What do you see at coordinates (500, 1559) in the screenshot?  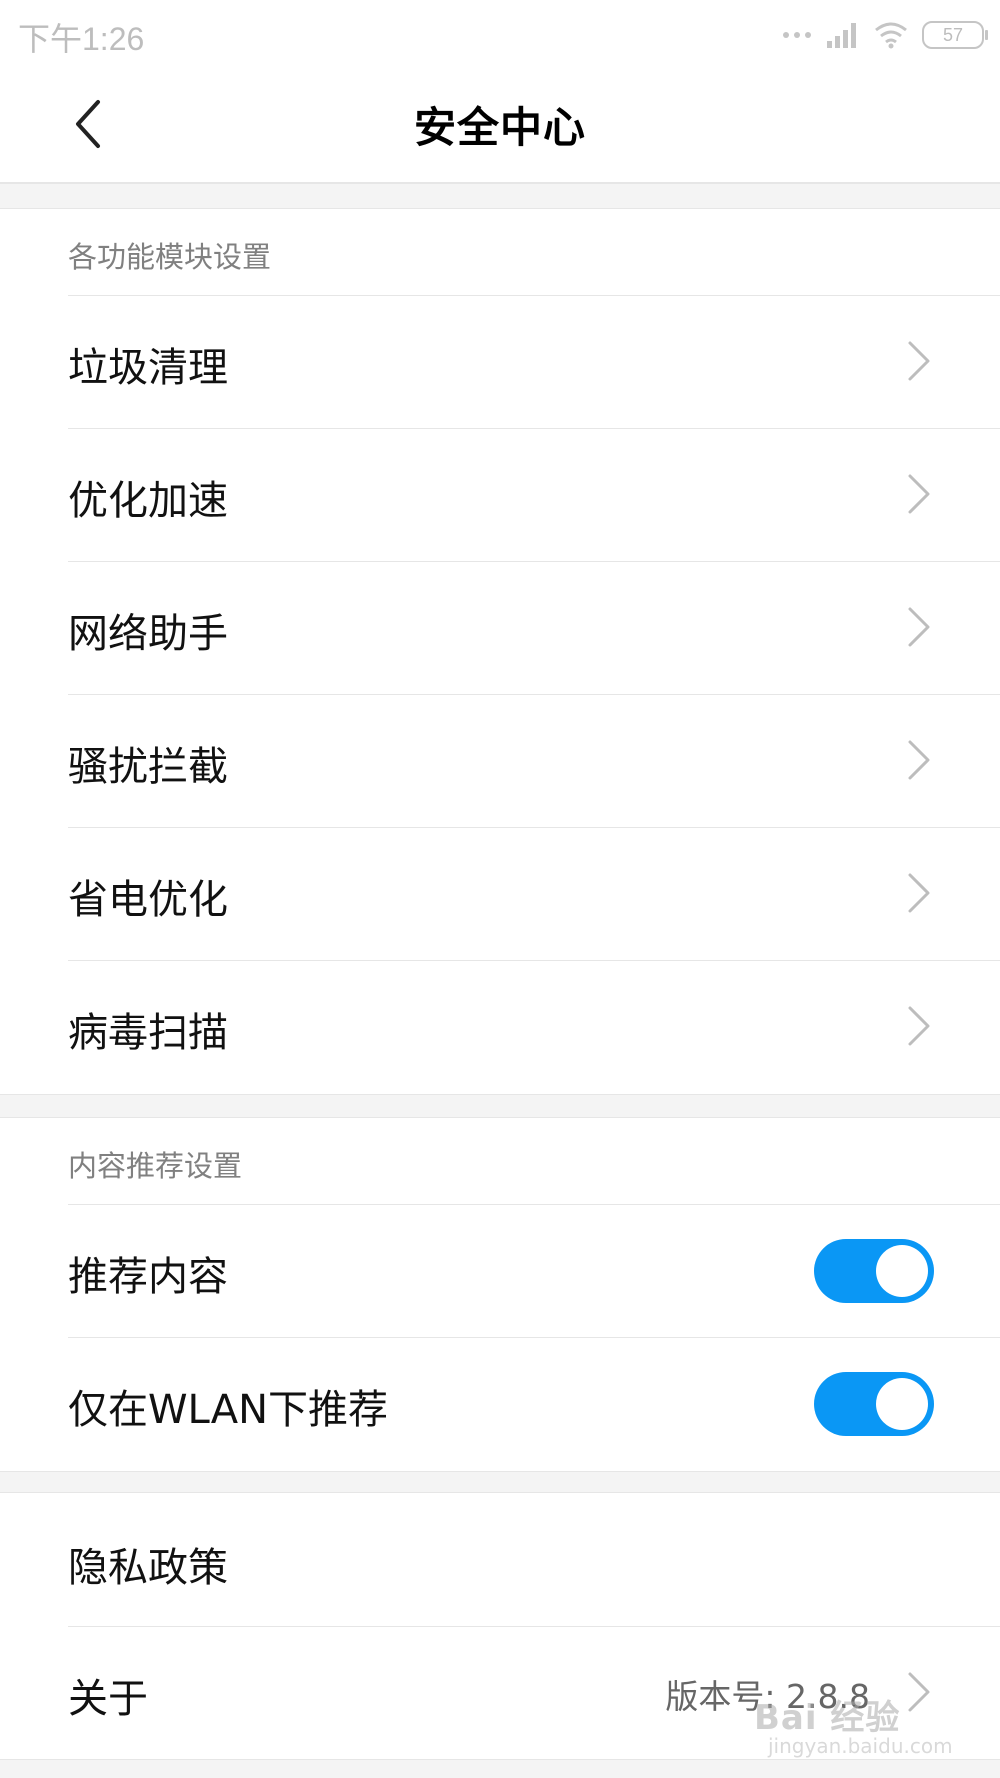 I see `settings-row-privacy-policy: 隐私政策` at bounding box center [500, 1559].